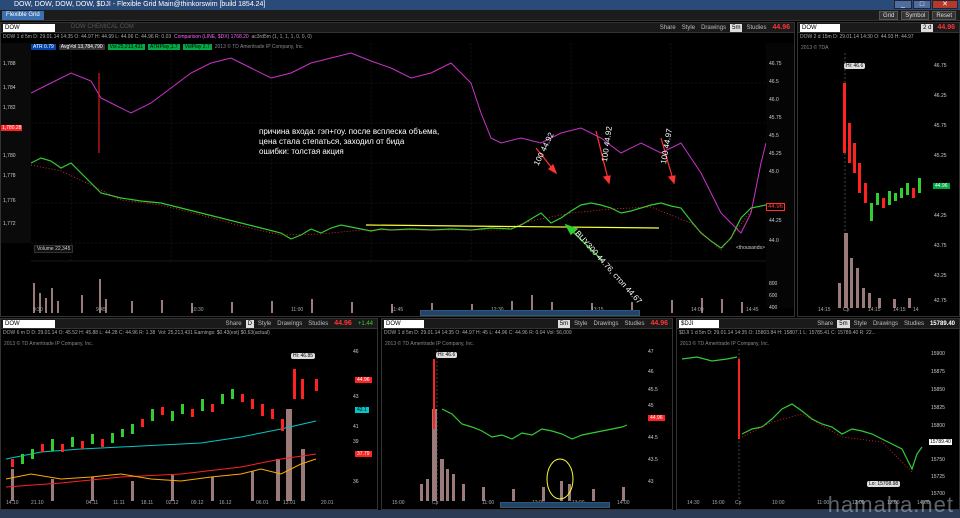 This screenshot has height=518, width=960. I want to click on daily-price-chart, so click(865, 175).